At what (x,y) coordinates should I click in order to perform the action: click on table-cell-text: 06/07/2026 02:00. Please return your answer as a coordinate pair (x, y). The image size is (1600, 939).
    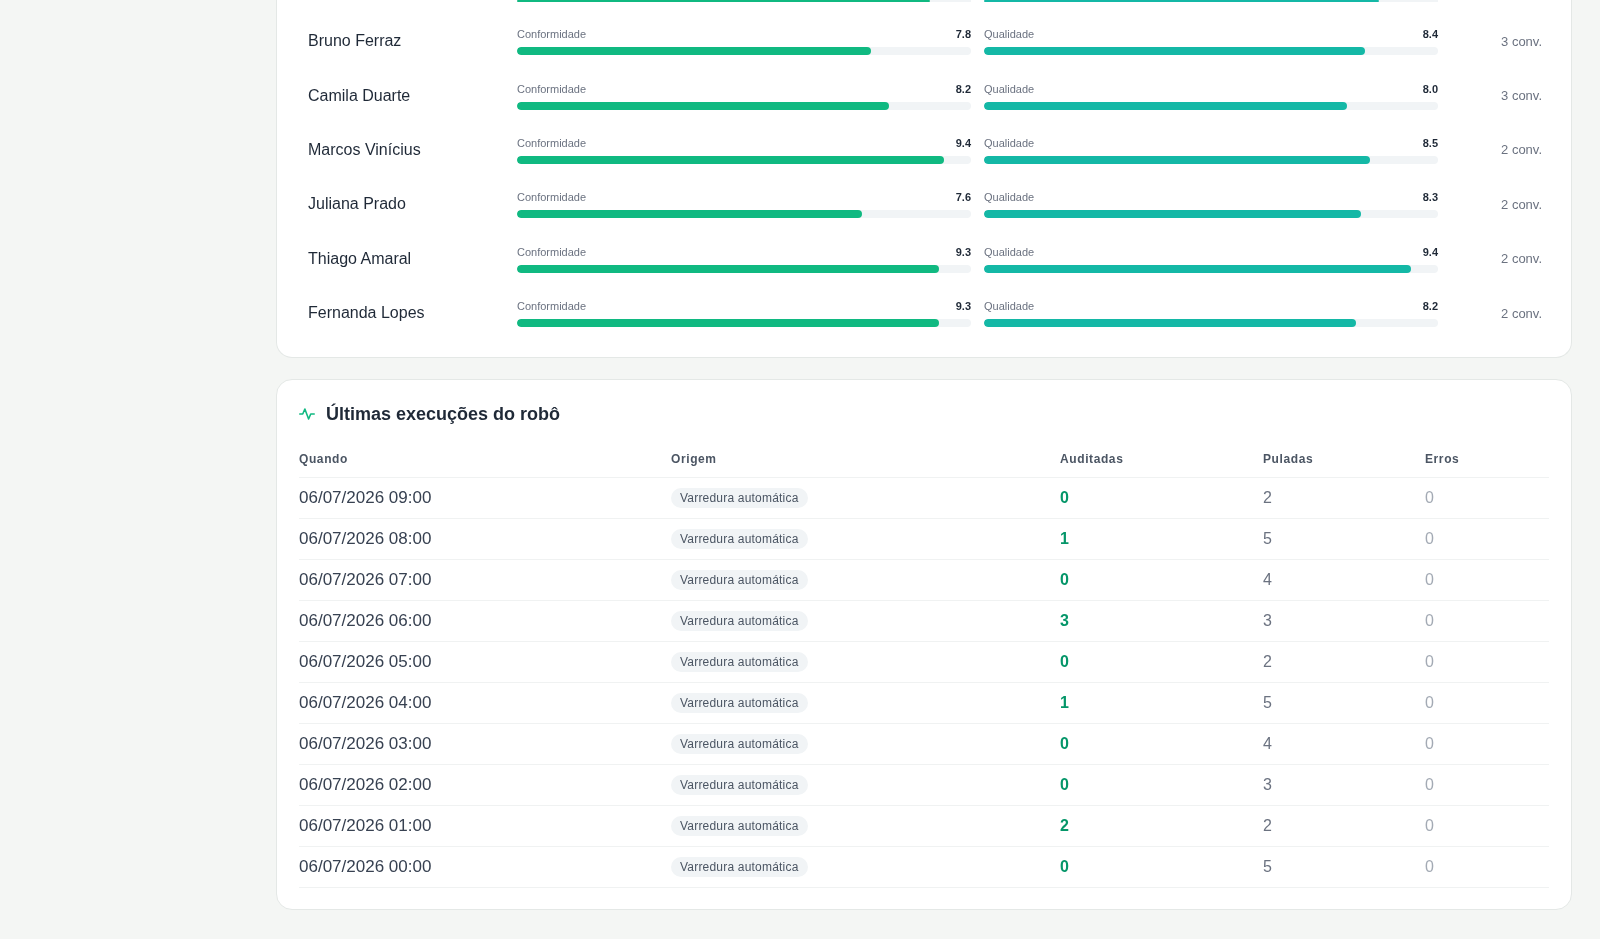
    Looking at the image, I should click on (366, 785).